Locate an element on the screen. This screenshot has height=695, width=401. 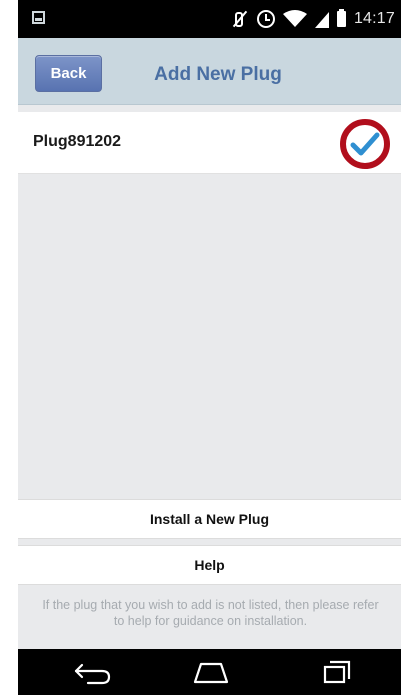
recents-nav-icon is located at coordinates (337, 672).